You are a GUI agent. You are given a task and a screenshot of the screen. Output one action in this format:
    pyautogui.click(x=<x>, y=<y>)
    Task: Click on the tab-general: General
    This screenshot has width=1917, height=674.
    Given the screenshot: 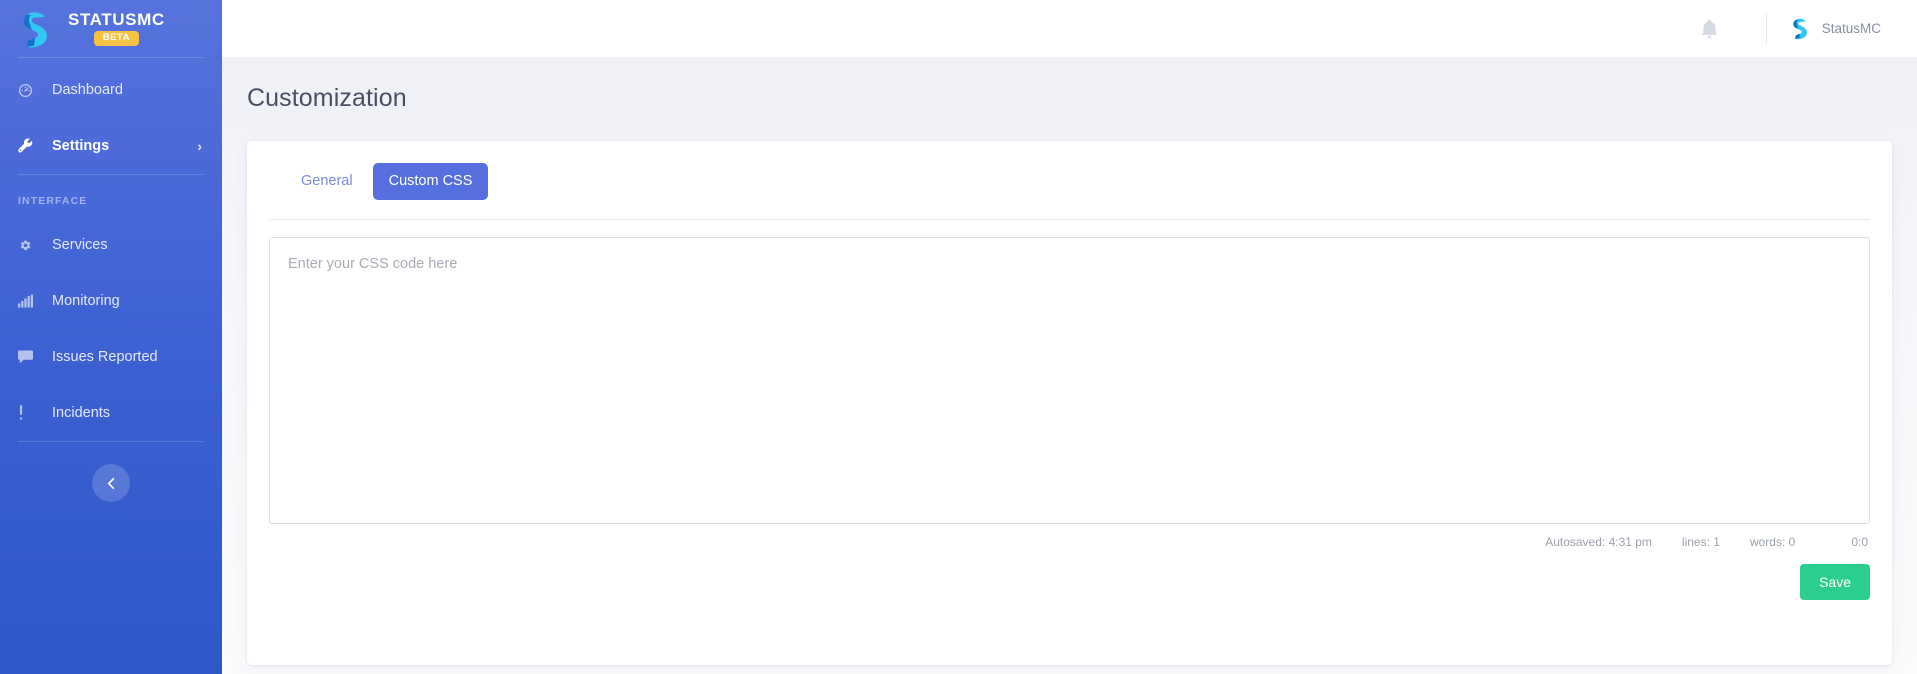 What is the action you would take?
    pyautogui.click(x=327, y=181)
    